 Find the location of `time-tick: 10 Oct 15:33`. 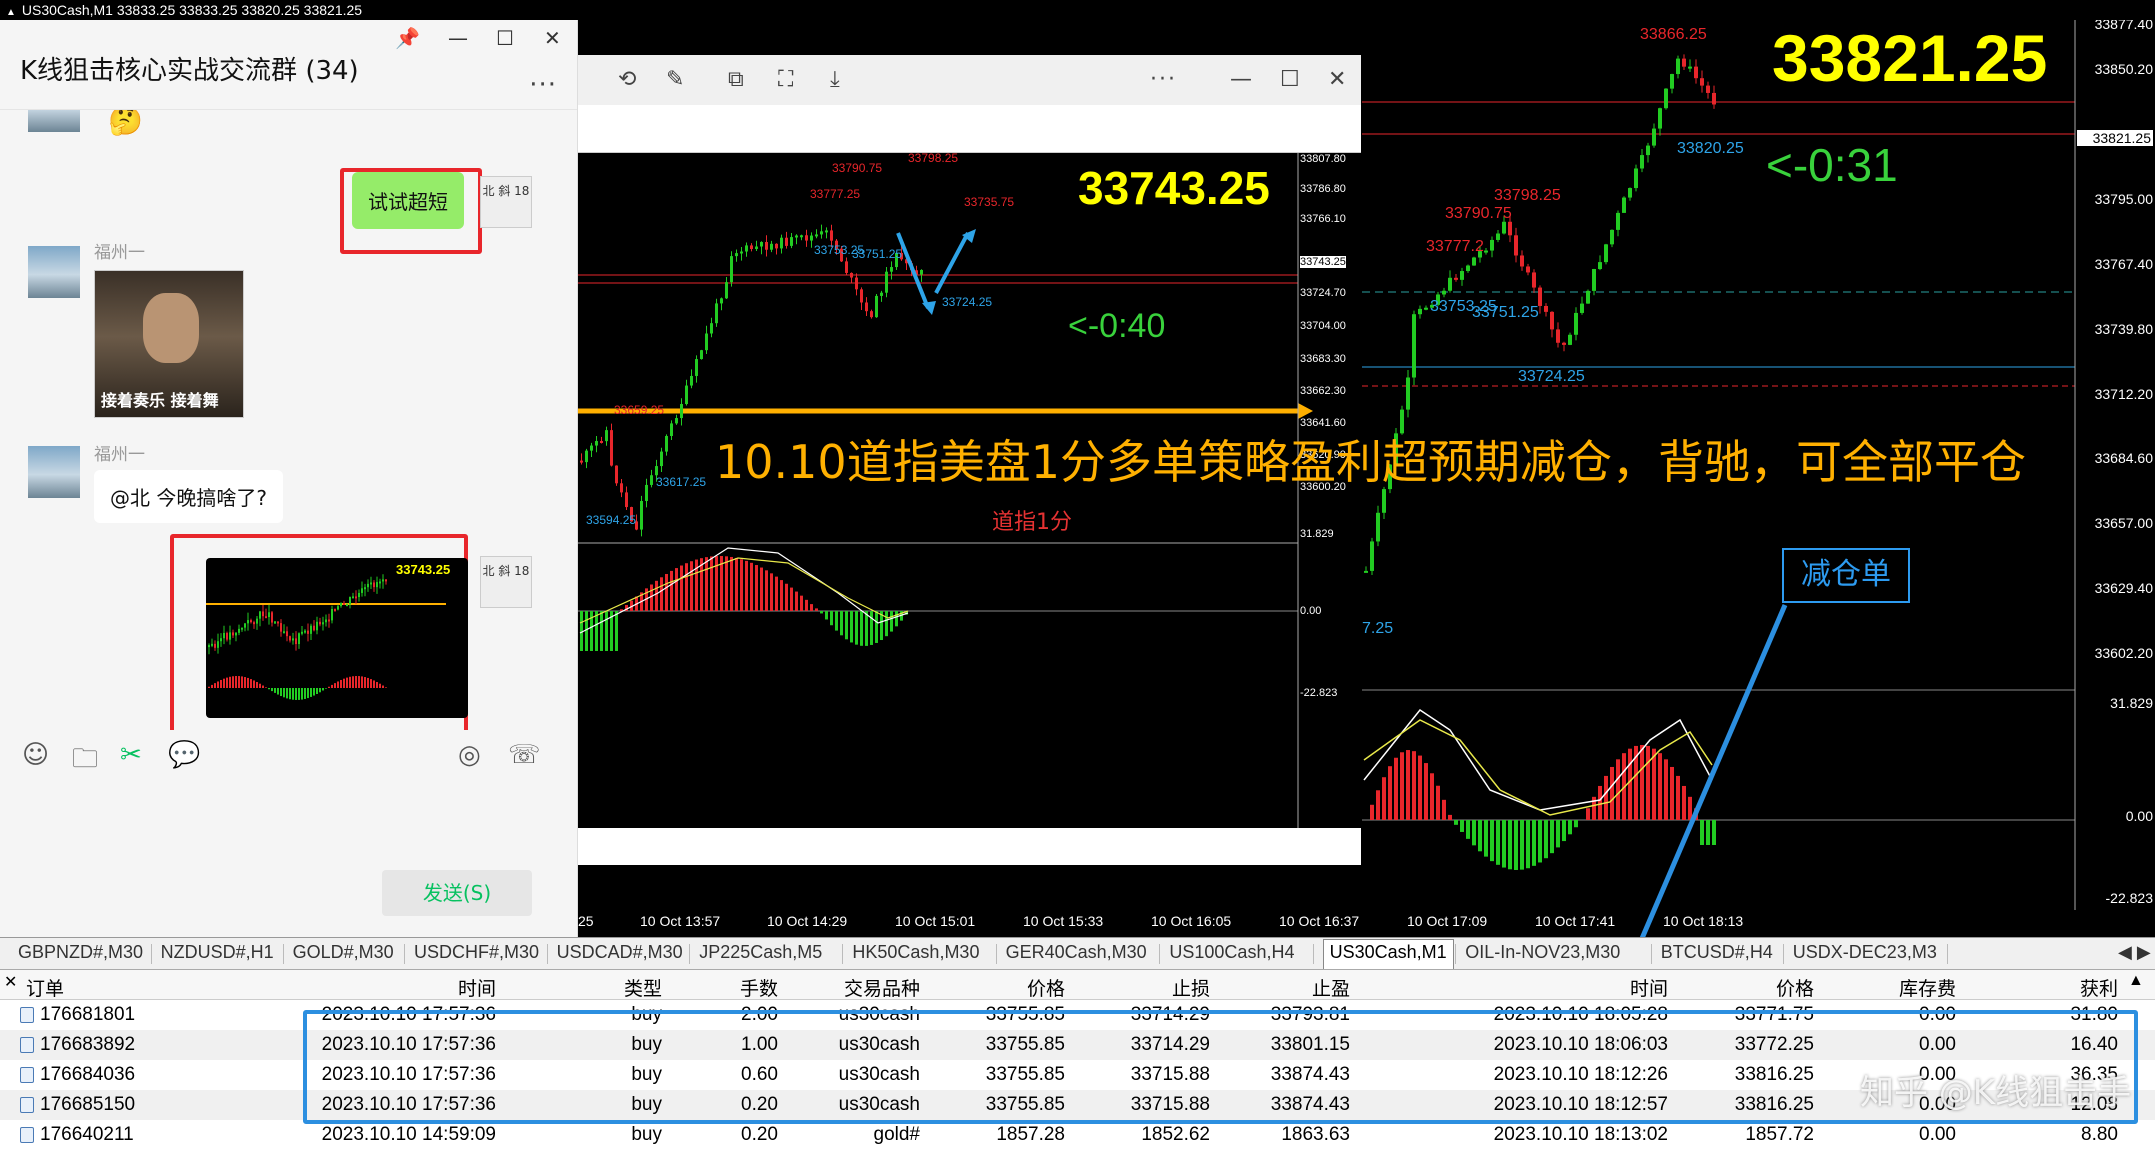

time-tick: 10 Oct 15:33 is located at coordinates (1063, 921).